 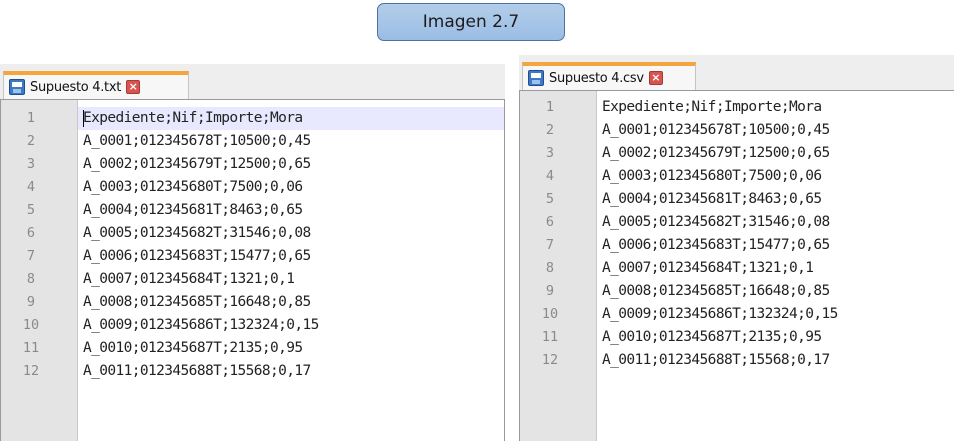 I want to click on tab-supuesto-4-txt: Supuesto 4.txt ×, so click(x=96, y=85).